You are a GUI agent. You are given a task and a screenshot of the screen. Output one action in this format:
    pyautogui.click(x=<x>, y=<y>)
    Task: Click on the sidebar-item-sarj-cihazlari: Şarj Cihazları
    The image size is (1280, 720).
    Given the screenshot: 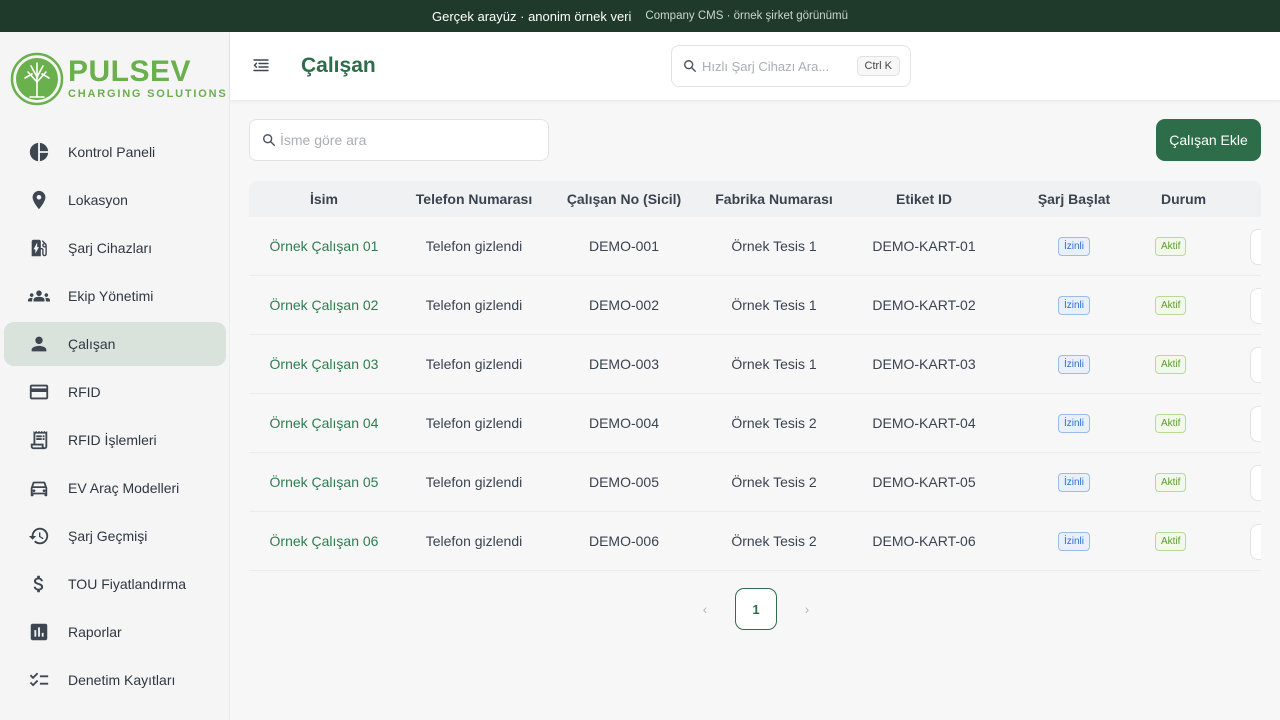 What is the action you would take?
    pyautogui.click(x=115, y=248)
    